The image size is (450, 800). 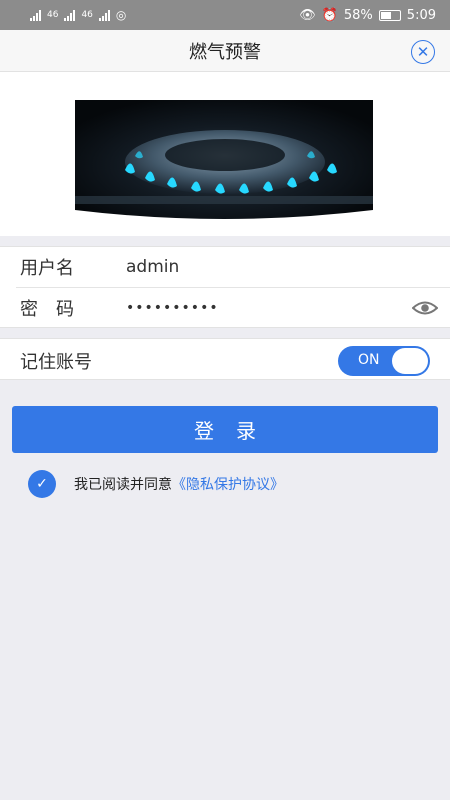 I want to click on gas-flame-image, so click(x=224, y=159).